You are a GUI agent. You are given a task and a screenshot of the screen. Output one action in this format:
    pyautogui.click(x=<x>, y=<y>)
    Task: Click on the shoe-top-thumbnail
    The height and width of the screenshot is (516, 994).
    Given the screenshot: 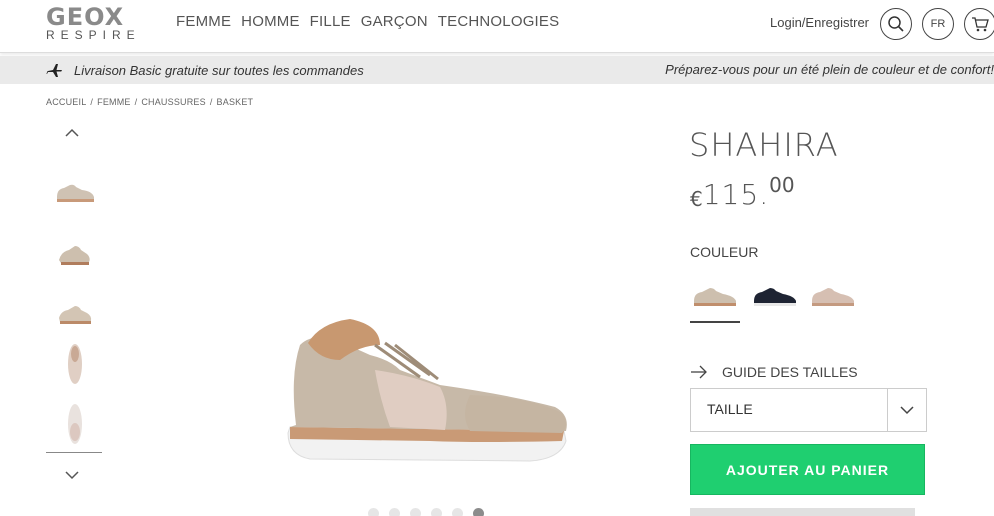 What is the action you would take?
    pyautogui.click(x=75, y=364)
    